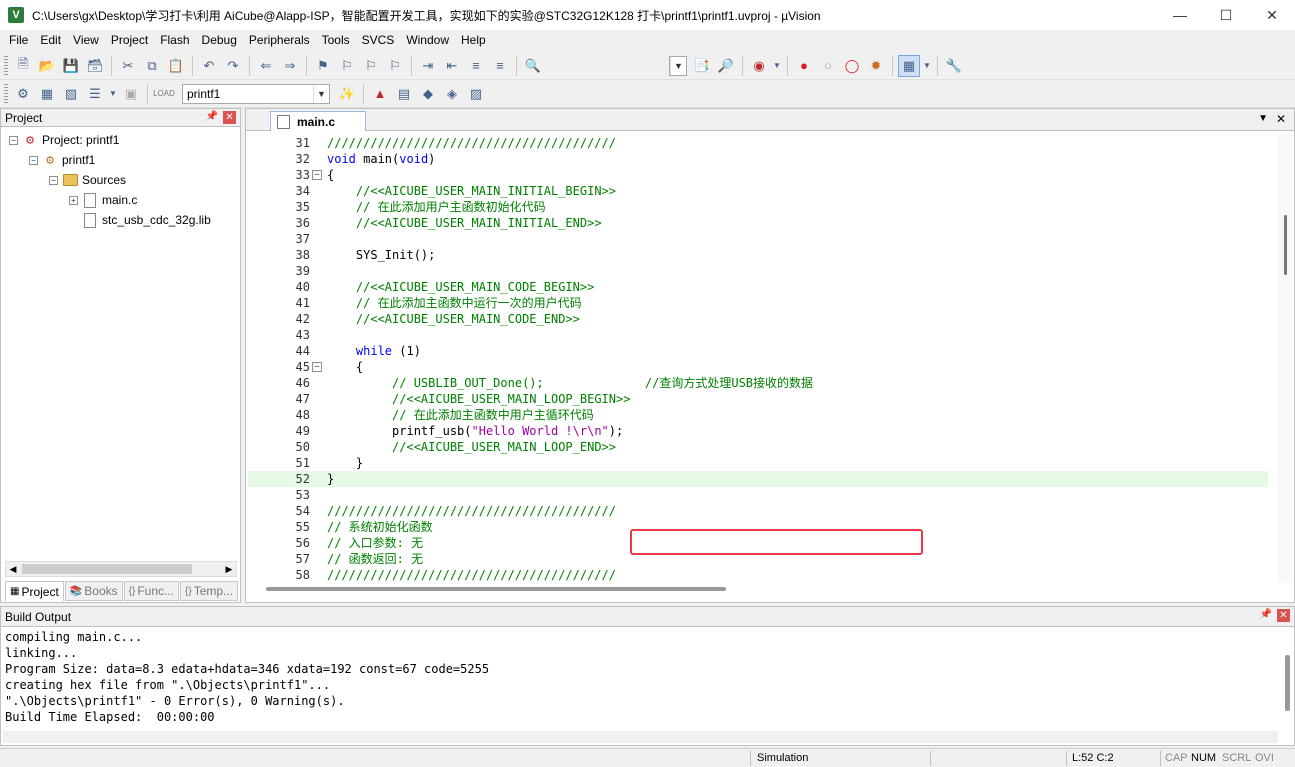 The height and width of the screenshot is (767, 1295). I want to click on tab-books: 📚 Books, so click(93, 591).